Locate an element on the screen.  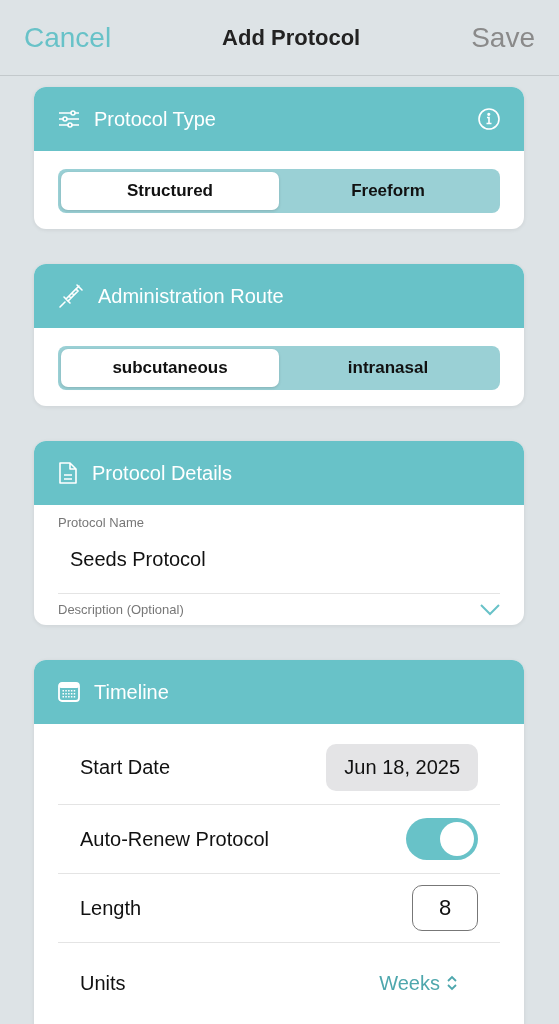
field-label: Description (Optional) is located at coordinates (121, 609).